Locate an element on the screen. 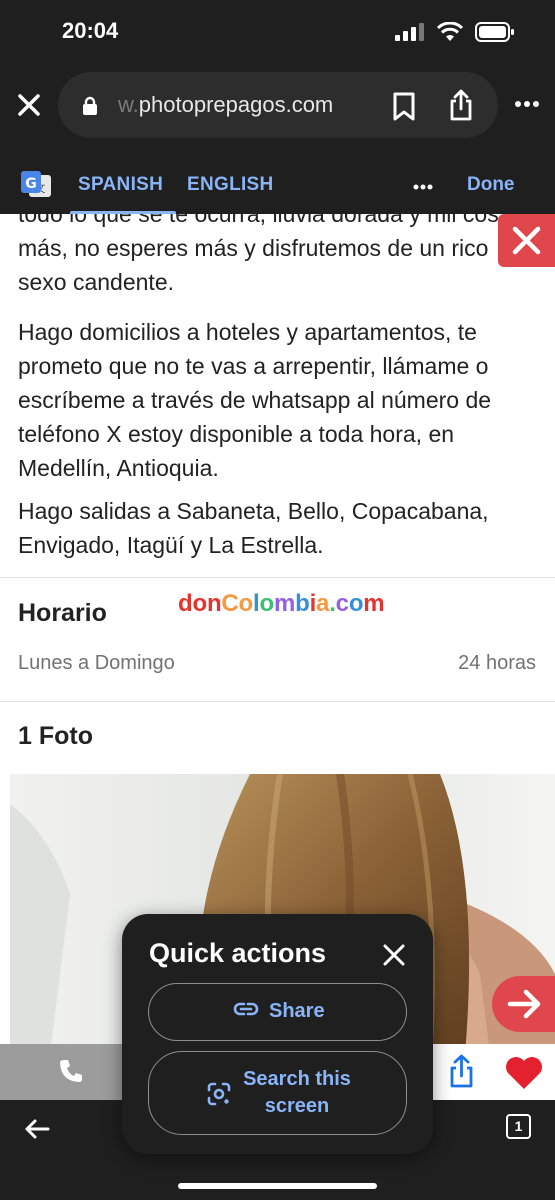  heart-icon is located at coordinates (524, 1073).